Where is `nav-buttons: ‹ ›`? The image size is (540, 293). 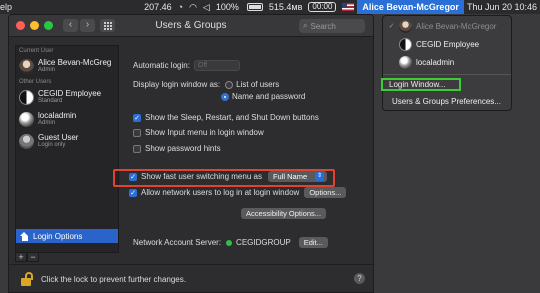
nav-buttons: ‹ › is located at coordinates (79, 25).